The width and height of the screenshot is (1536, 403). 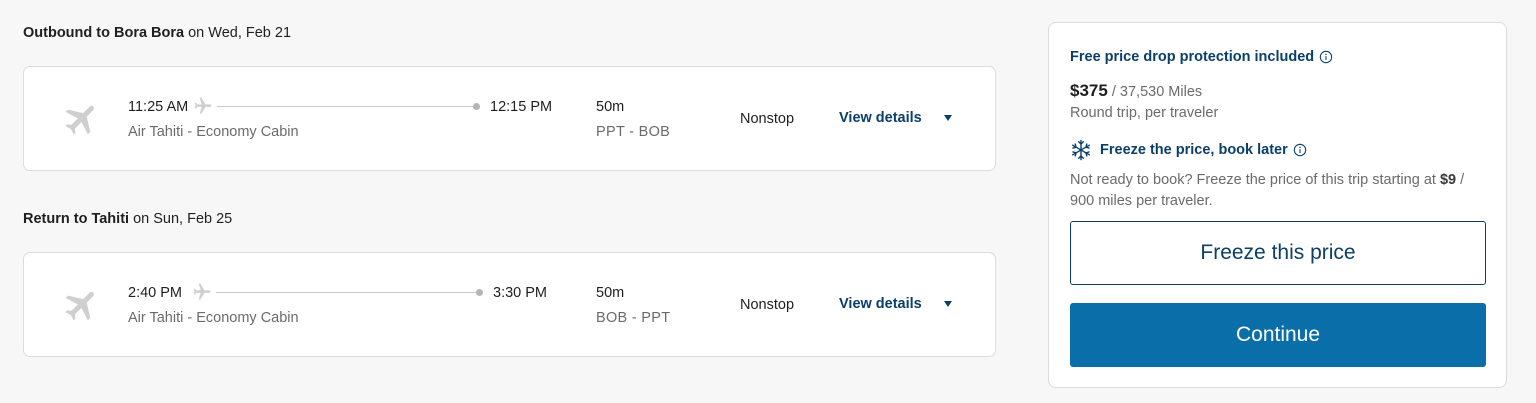 I want to click on departure-time: 2:40 PM, so click(x=155, y=293).